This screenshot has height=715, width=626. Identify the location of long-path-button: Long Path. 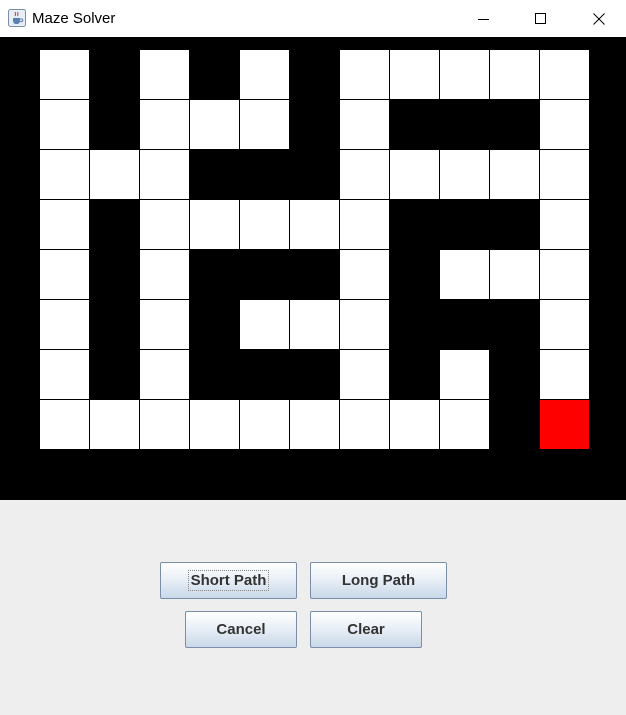
(378, 580).